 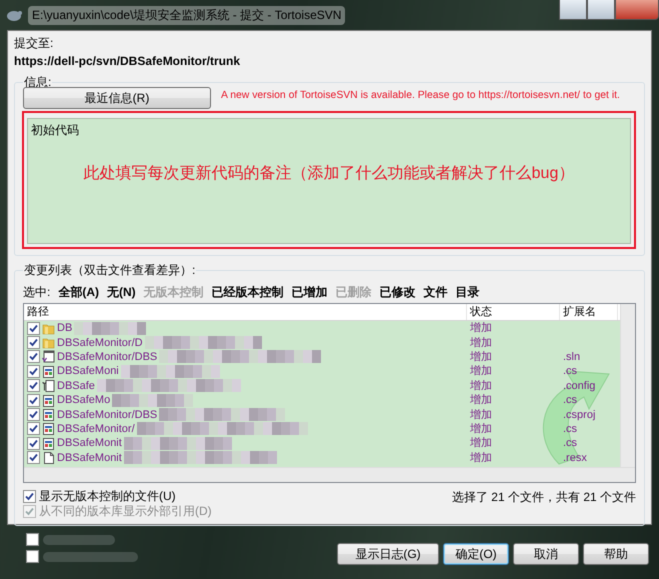 I want to click on vertical-scrollbar, so click(x=627, y=386).